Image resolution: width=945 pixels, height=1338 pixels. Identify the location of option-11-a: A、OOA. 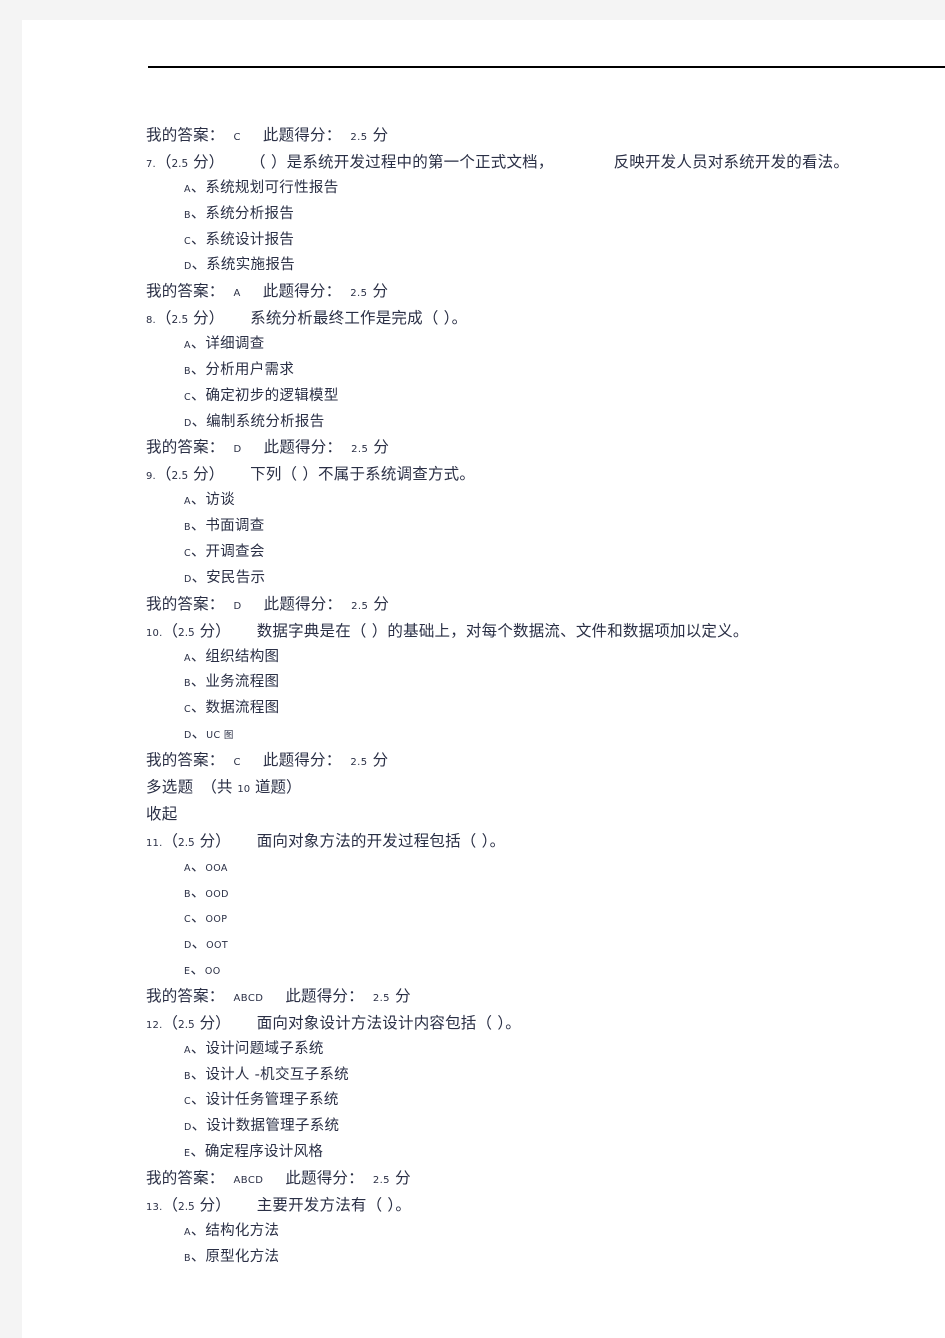
(483, 873).